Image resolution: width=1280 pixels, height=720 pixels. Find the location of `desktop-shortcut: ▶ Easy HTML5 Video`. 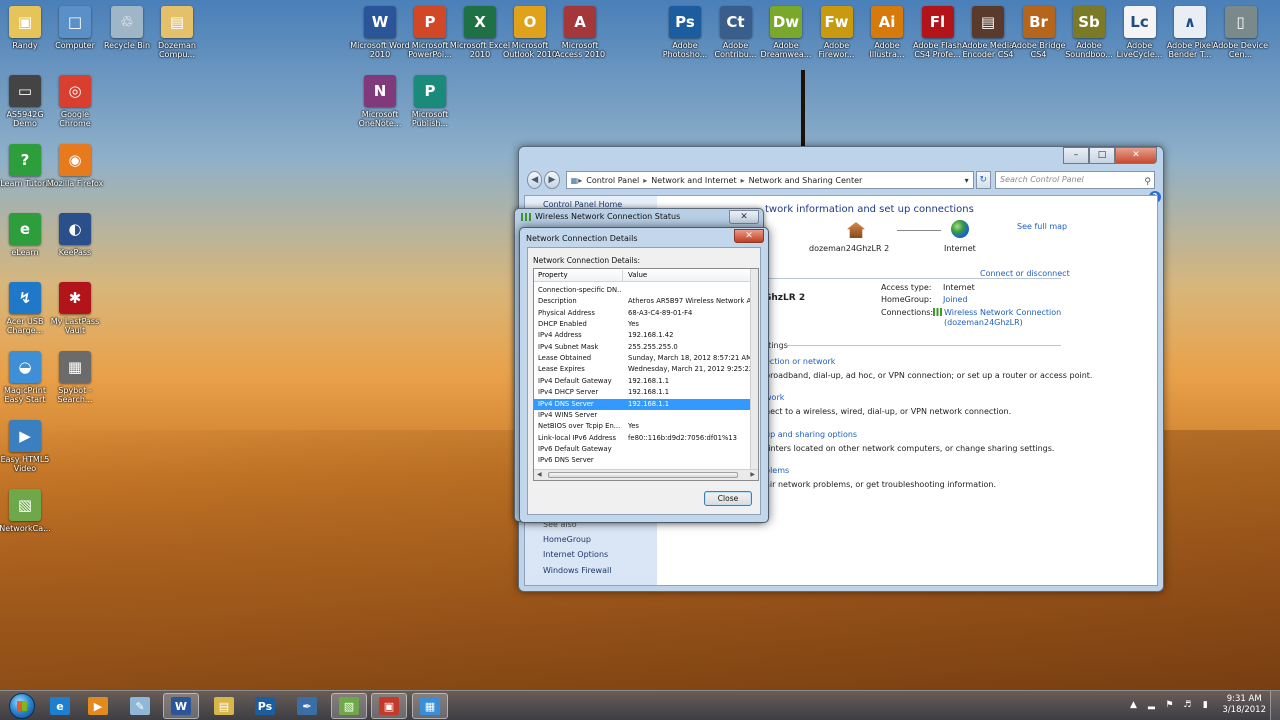

desktop-shortcut: ▶ Easy HTML5 Video is located at coordinates (28, 446).